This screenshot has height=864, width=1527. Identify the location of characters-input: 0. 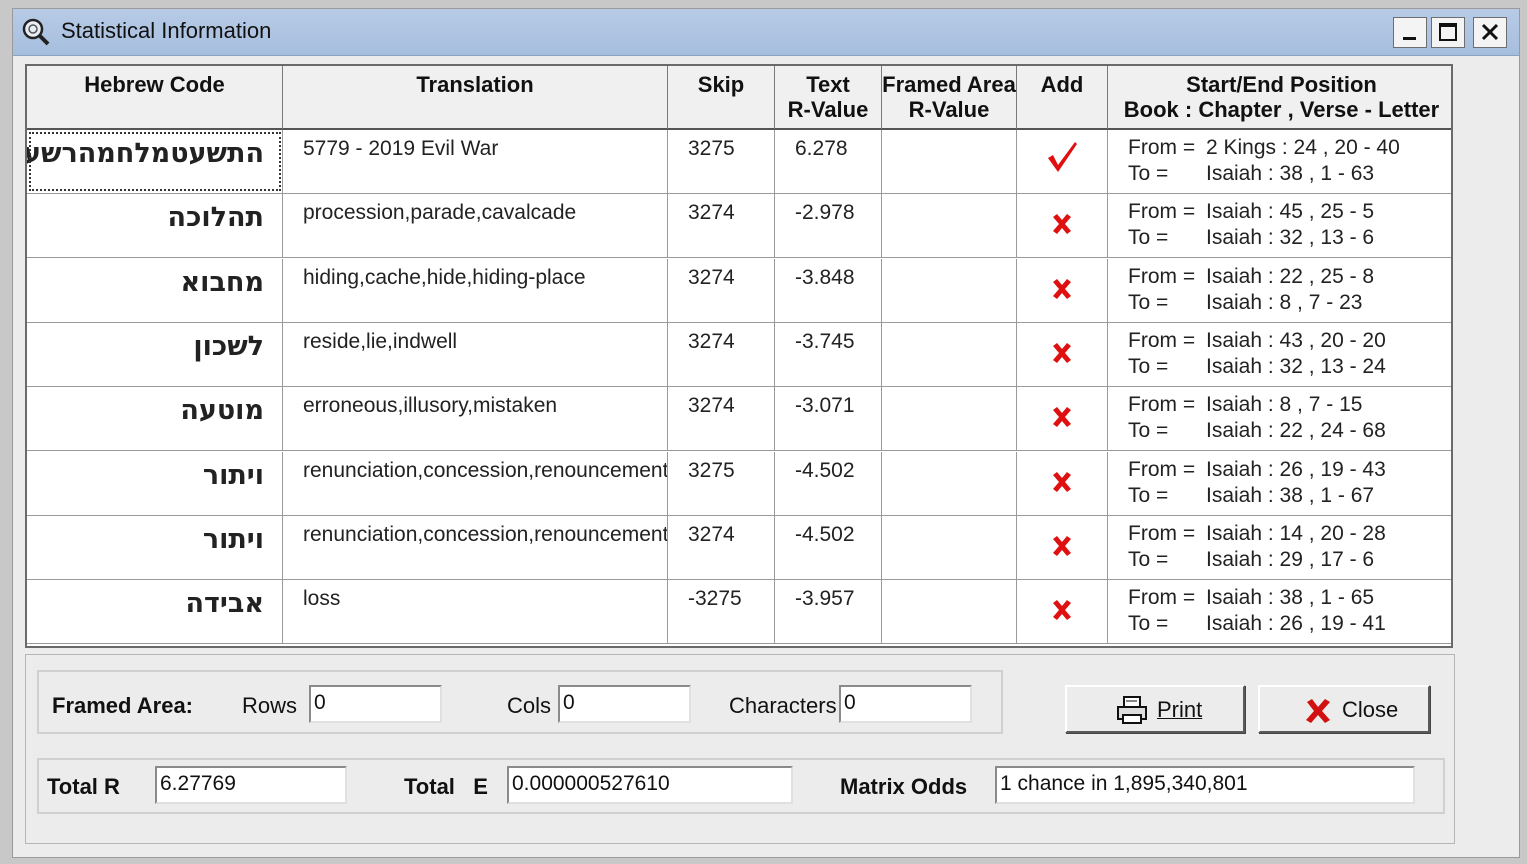
(905, 704).